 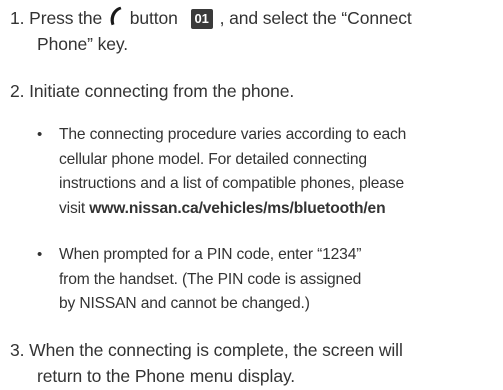 What do you see at coordinates (116, 16) in the screenshot?
I see `phone-handset-icon` at bounding box center [116, 16].